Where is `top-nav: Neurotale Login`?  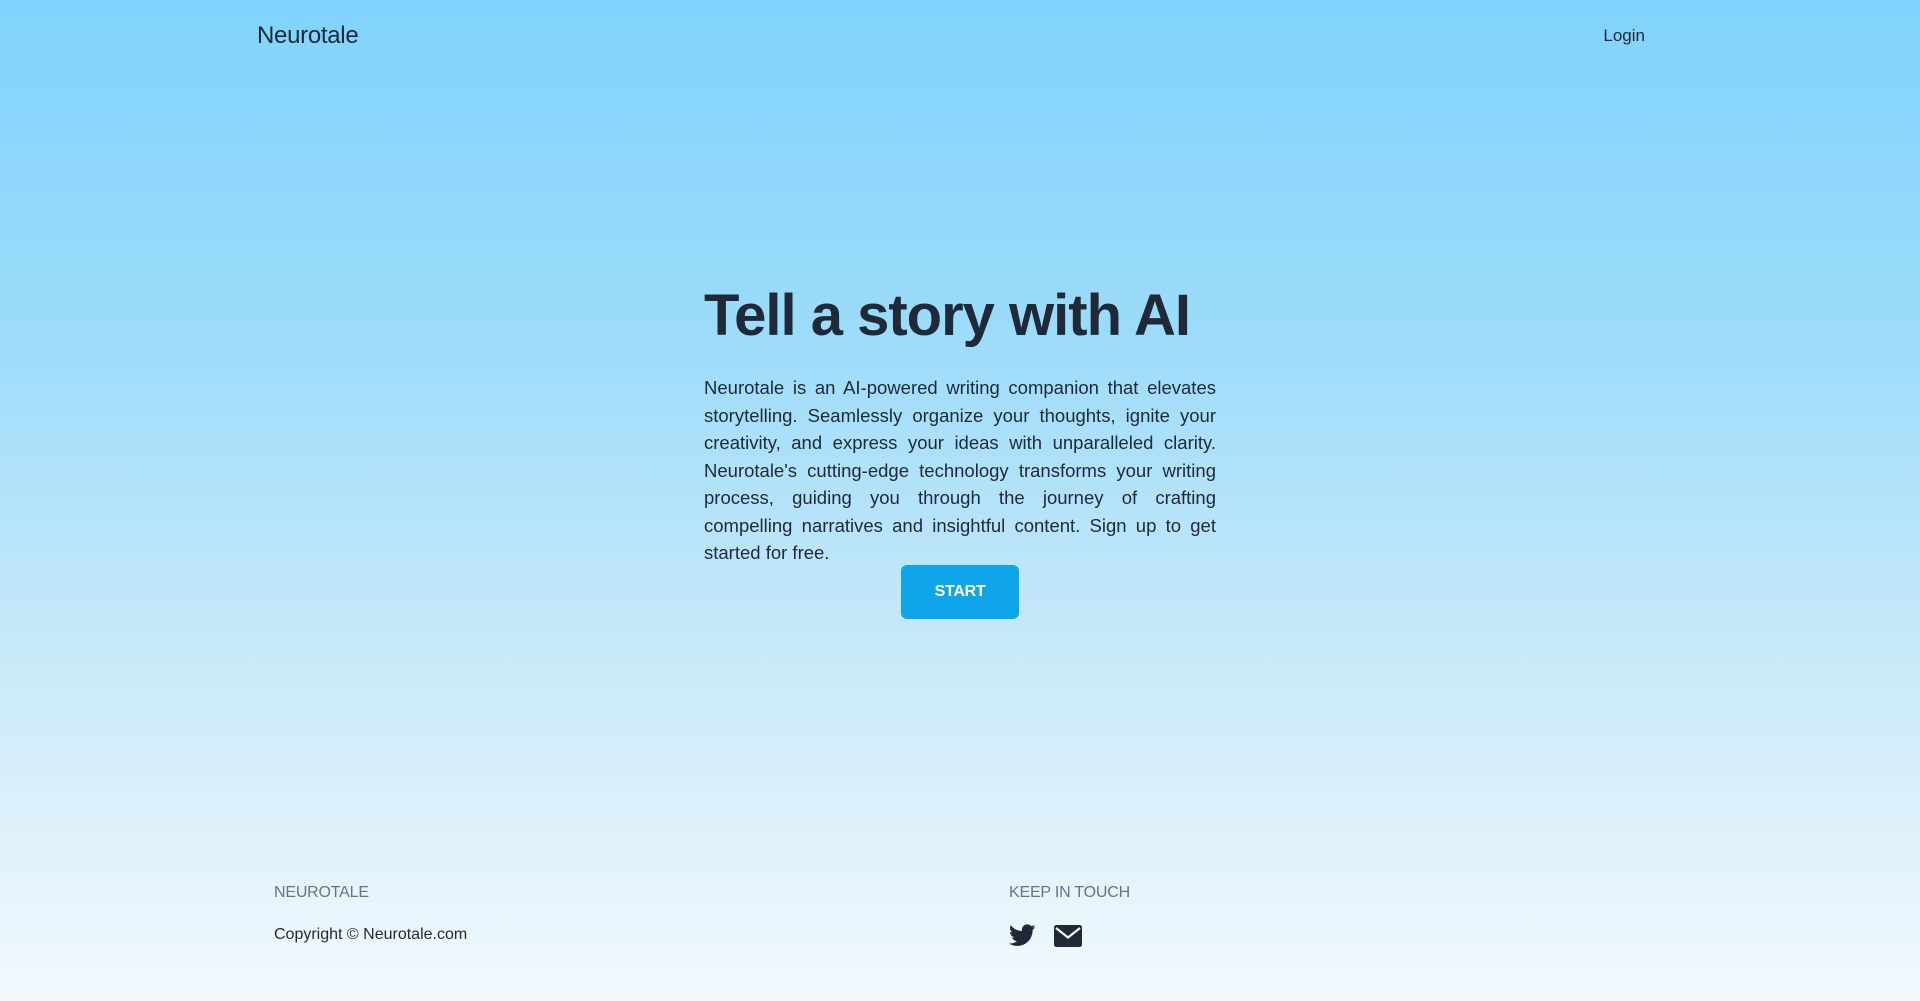 top-nav: Neurotale Login is located at coordinates (960, 37).